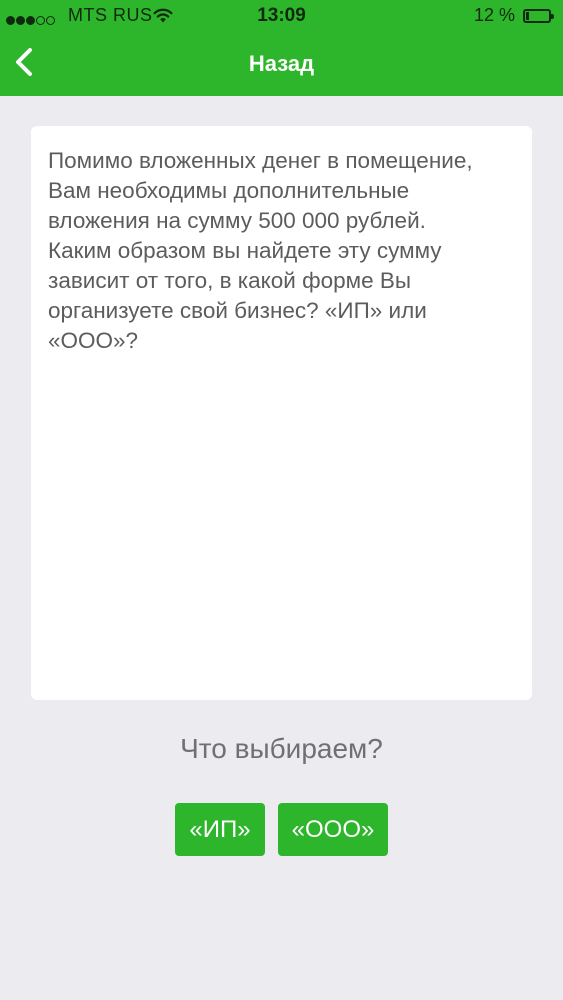 The width and height of the screenshot is (563, 1000). Describe the element at coordinates (281, 748) in the screenshot. I see `choice-prompt: Что выбираем?` at that location.